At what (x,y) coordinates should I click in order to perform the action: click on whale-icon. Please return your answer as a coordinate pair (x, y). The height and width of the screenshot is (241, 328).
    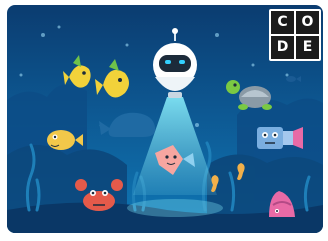
    Looking at the image, I should click on (127, 124).